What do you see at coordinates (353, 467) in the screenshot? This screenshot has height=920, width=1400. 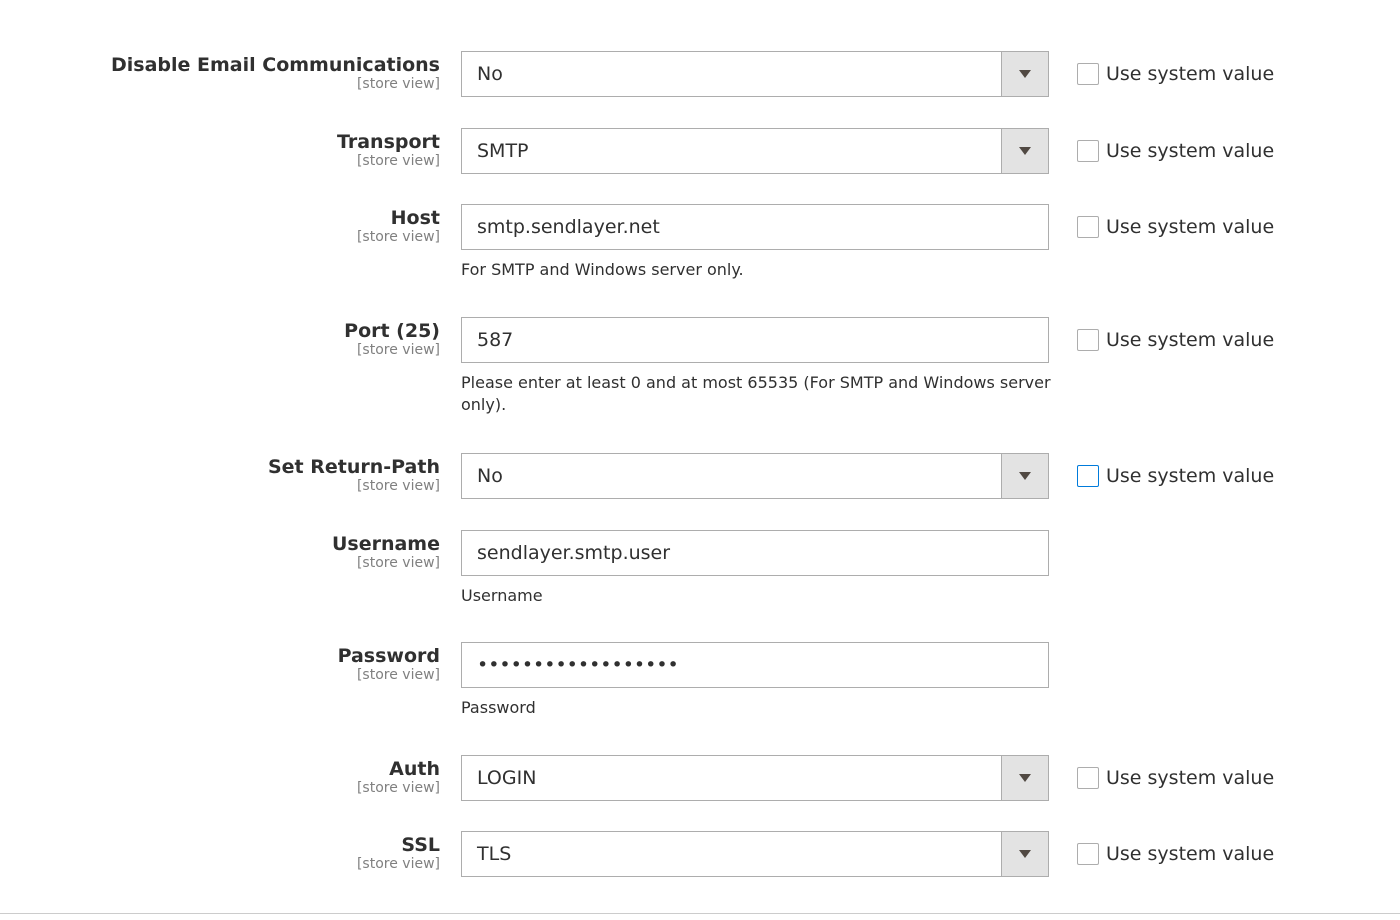 I see `field-label: Set Return-Path` at bounding box center [353, 467].